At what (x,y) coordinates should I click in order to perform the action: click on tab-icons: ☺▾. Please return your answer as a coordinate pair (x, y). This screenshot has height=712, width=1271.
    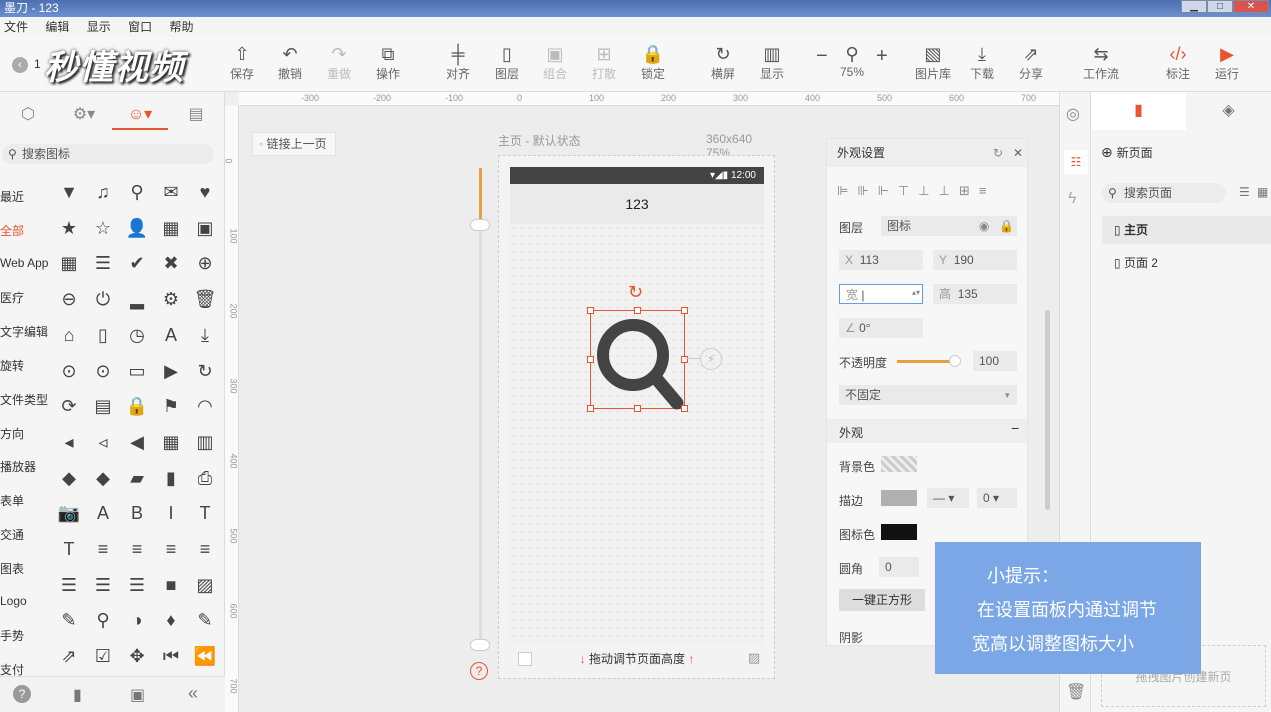
    Looking at the image, I should click on (140, 115).